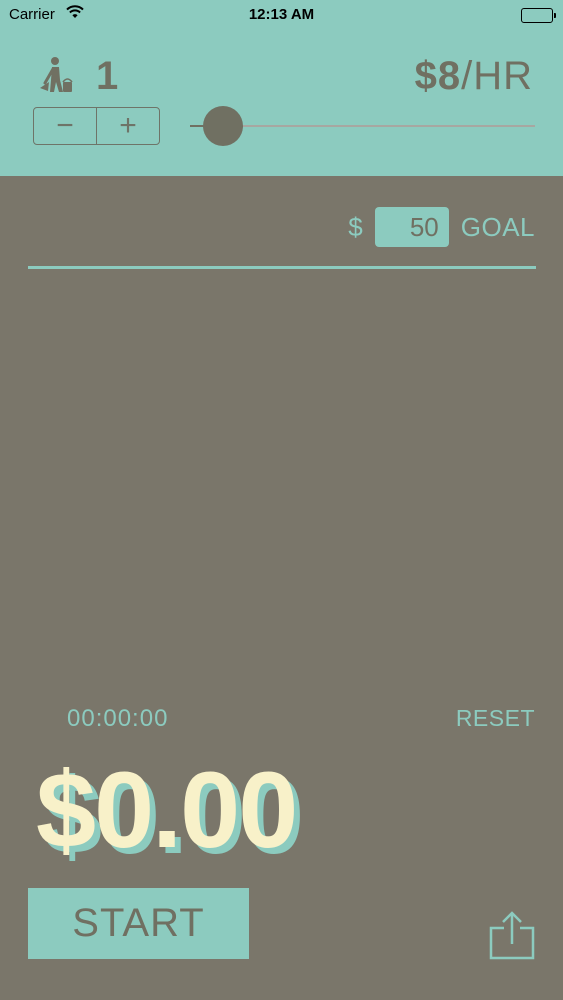 The height and width of the screenshot is (1000, 563). What do you see at coordinates (107, 76) in the screenshot?
I see `worker-count: 1` at bounding box center [107, 76].